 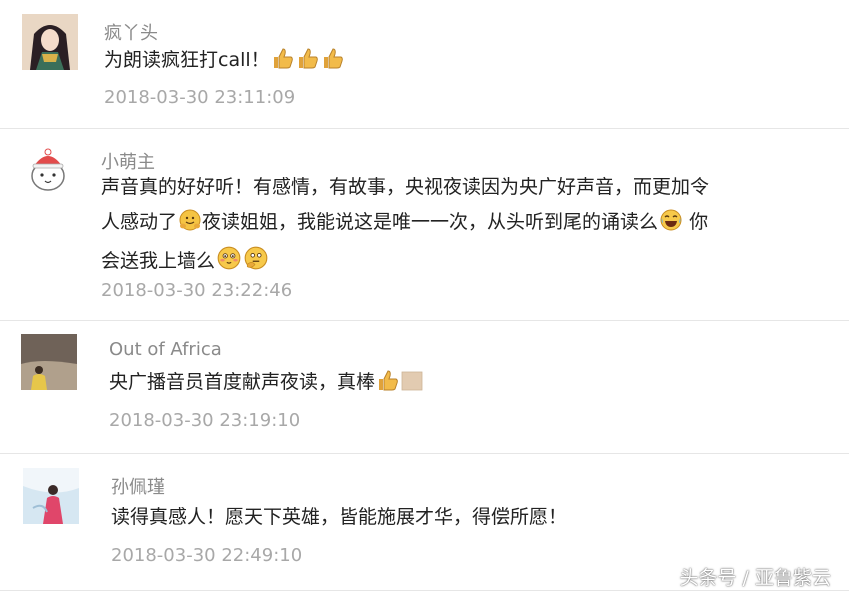 I want to click on timestamp: 2018-03-30 23:22:46, so click(x=197, y=290).